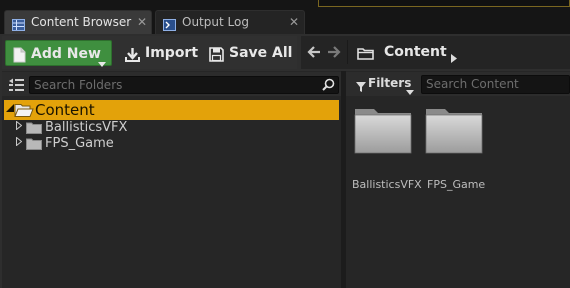  What do you see at coordinates (387, 184) in the screenshot?
I see `asset-tile-label: BallisticsVFX` at bounding box center [387, 184].